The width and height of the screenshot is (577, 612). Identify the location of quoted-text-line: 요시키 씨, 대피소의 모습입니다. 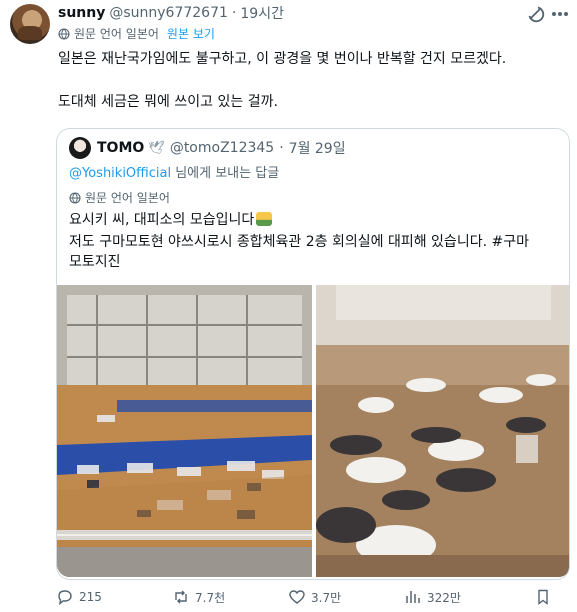
(171, 220).